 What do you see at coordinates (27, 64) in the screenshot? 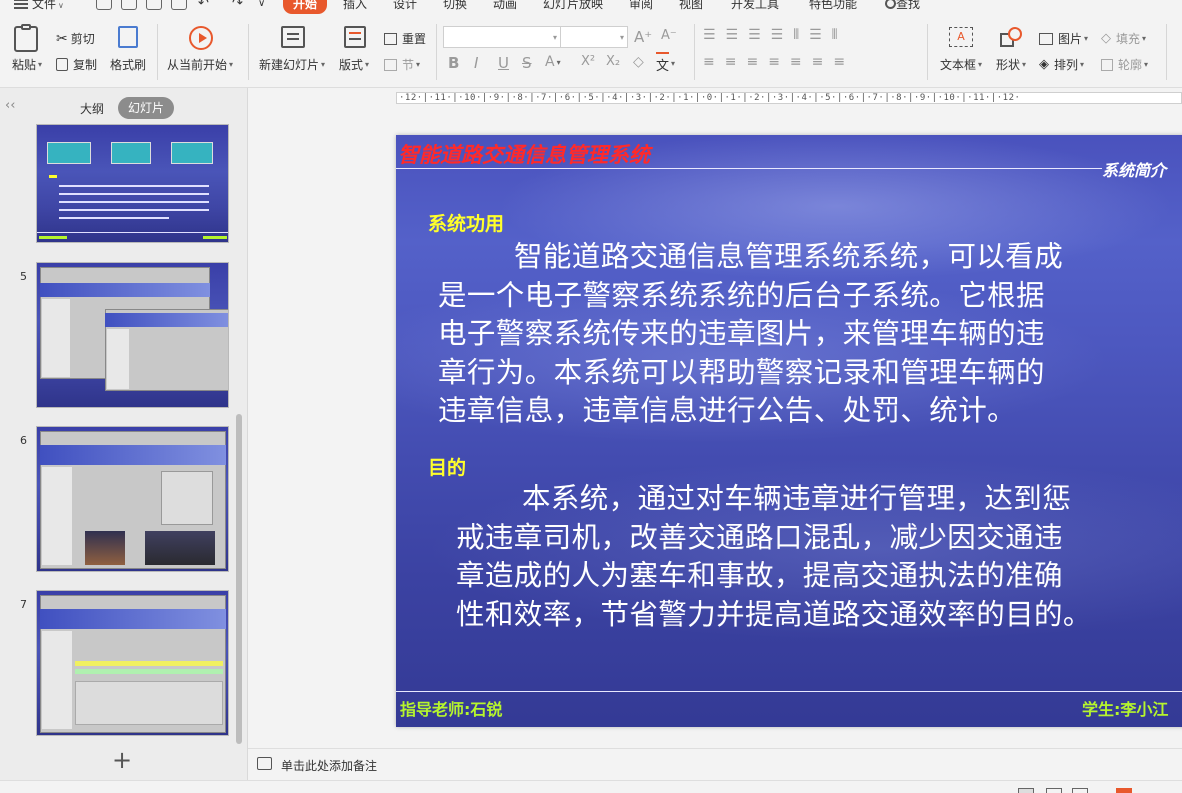
I see `paste-button: 粘贴 ▾` at bounding box center [27, 64].